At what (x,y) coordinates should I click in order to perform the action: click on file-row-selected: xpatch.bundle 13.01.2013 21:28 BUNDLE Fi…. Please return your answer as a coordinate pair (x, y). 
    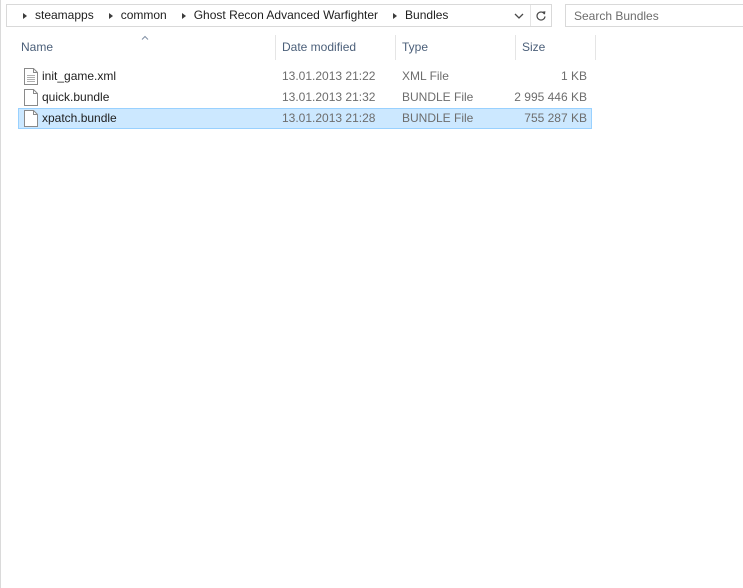
    Looking at the image, I should click on (305, 118).